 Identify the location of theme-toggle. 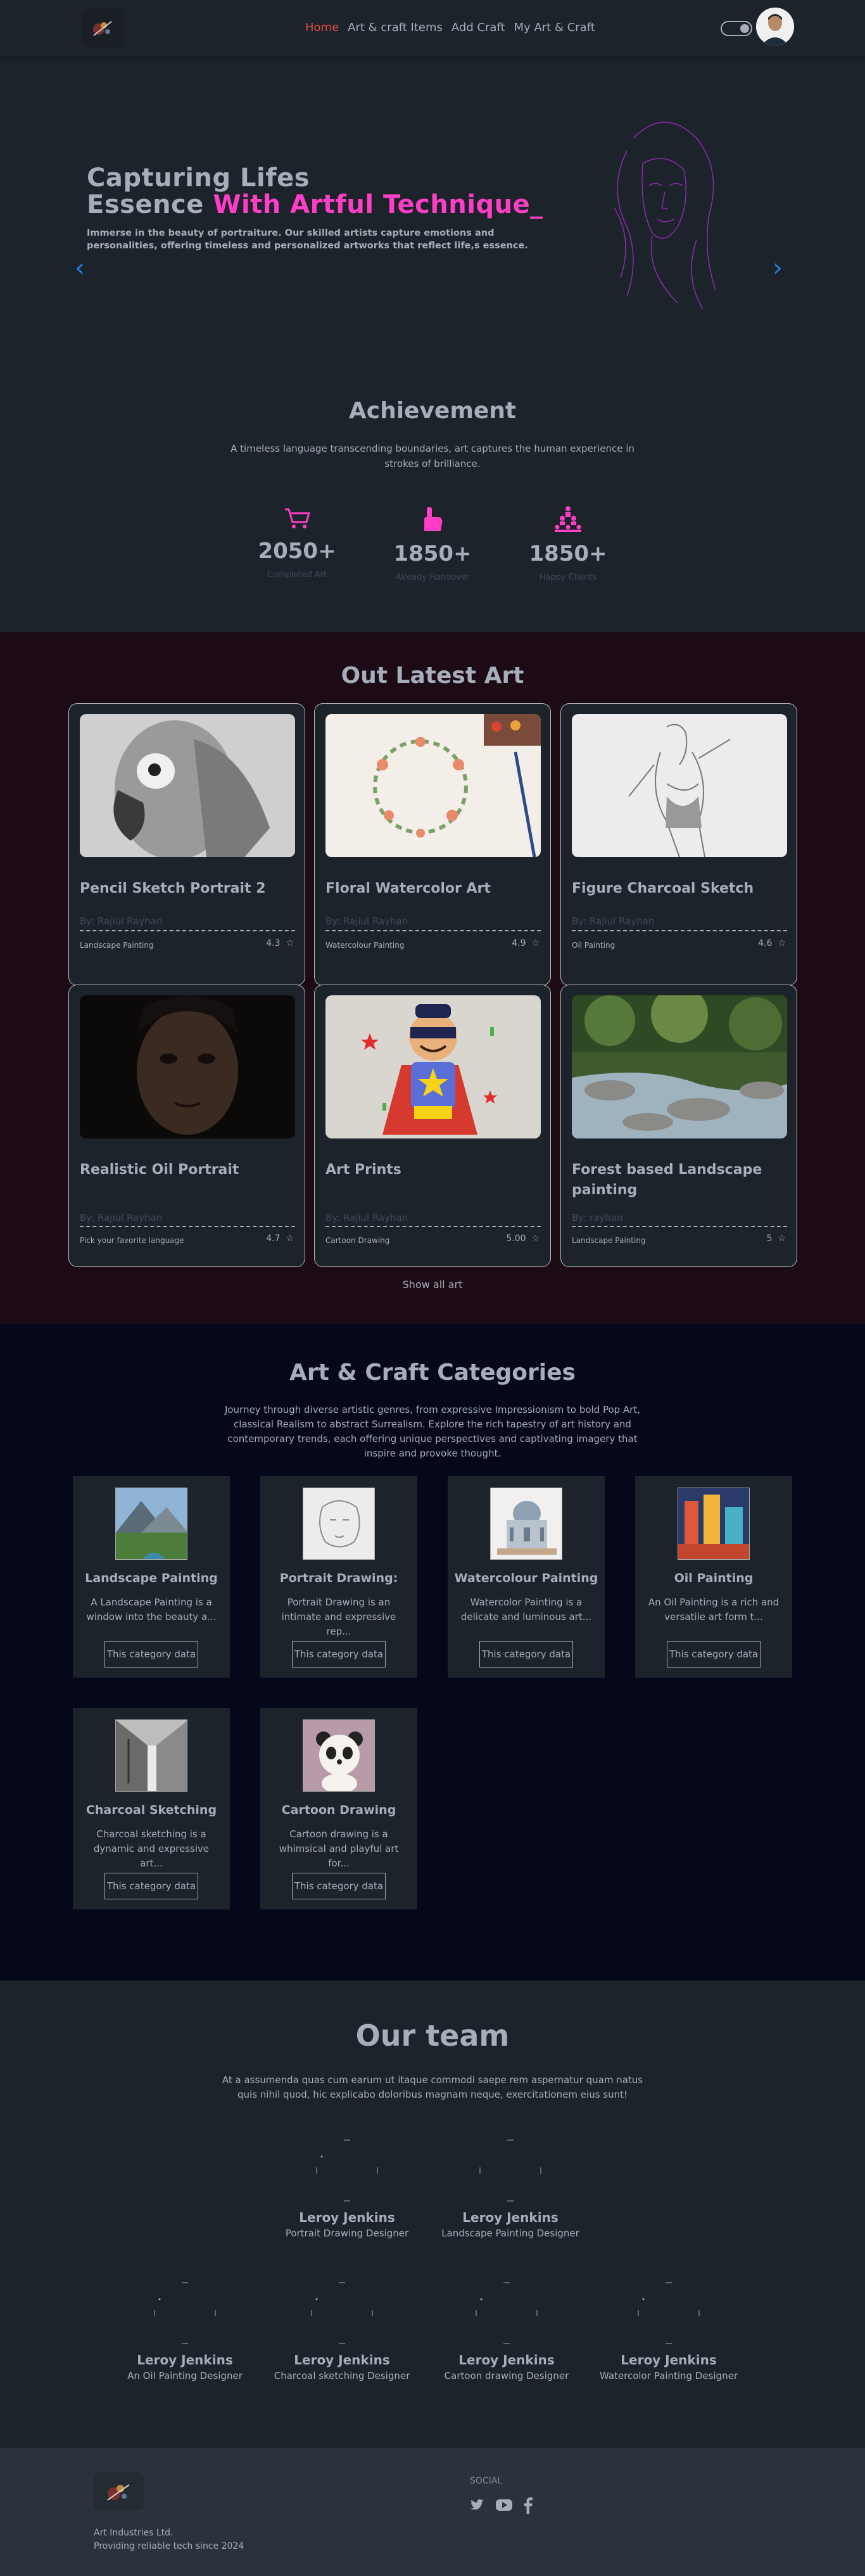
(736, 28).